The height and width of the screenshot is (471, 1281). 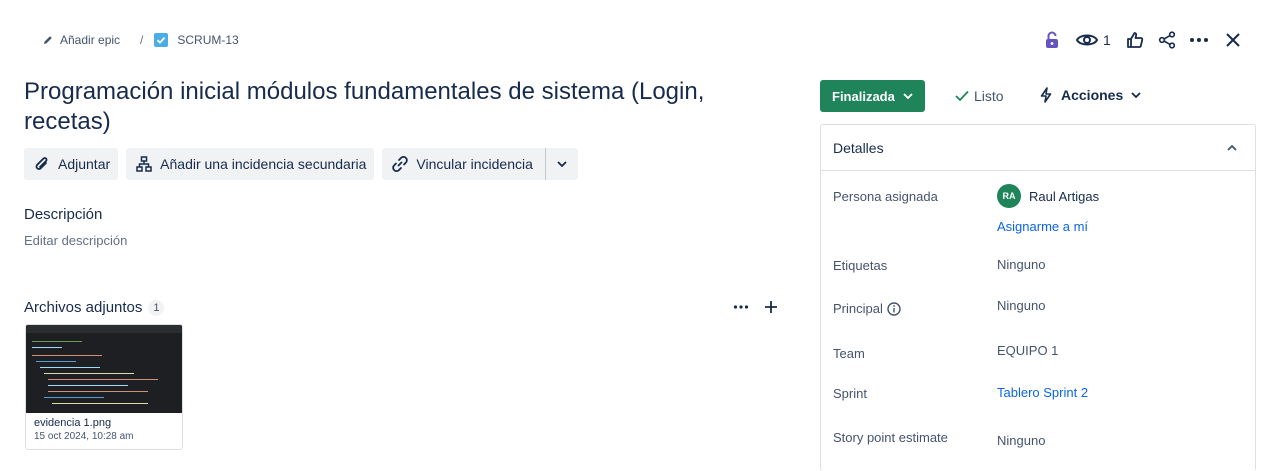 What do you see at coordinates (156, 307) in the screenshot?
I see `attachments-count-badge: 1` at bounding box center [156, 307].